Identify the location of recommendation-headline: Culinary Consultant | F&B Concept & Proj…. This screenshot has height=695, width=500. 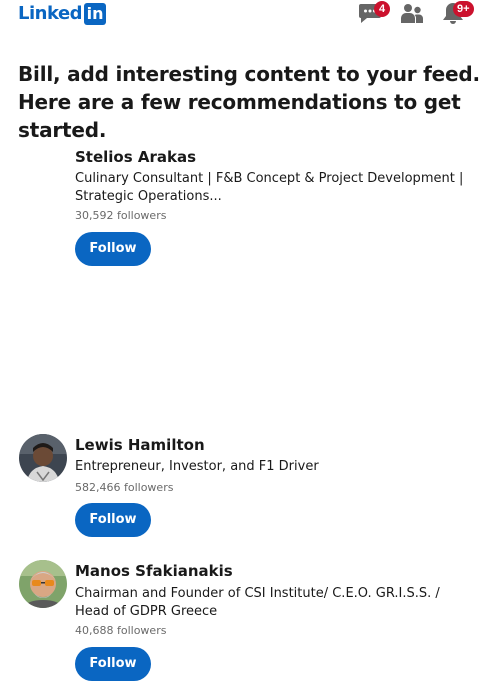
(269, 187).